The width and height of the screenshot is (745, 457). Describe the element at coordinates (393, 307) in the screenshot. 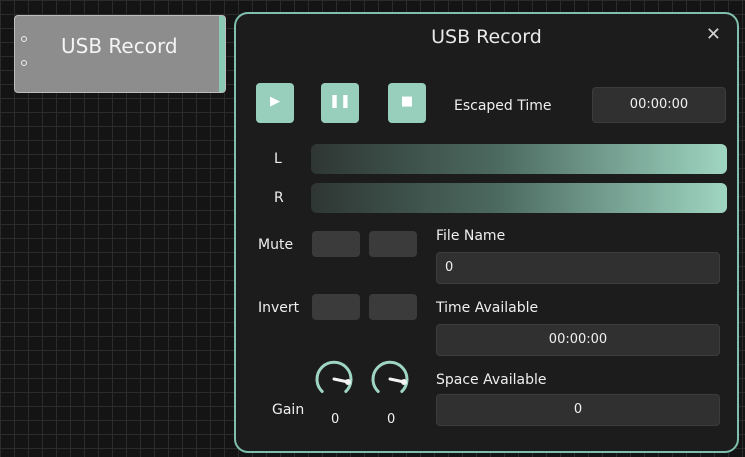

I see `invert-right-button` at that location.